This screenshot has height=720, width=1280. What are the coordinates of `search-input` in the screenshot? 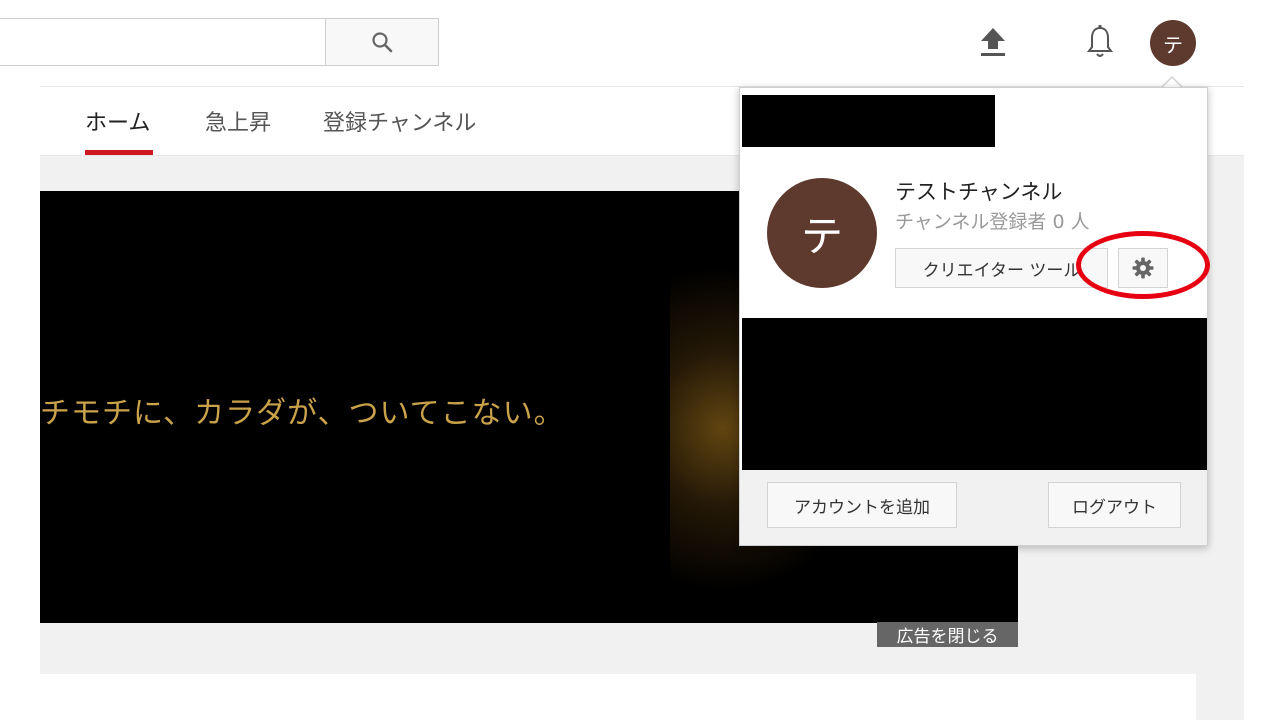 It's located at (163, 42).